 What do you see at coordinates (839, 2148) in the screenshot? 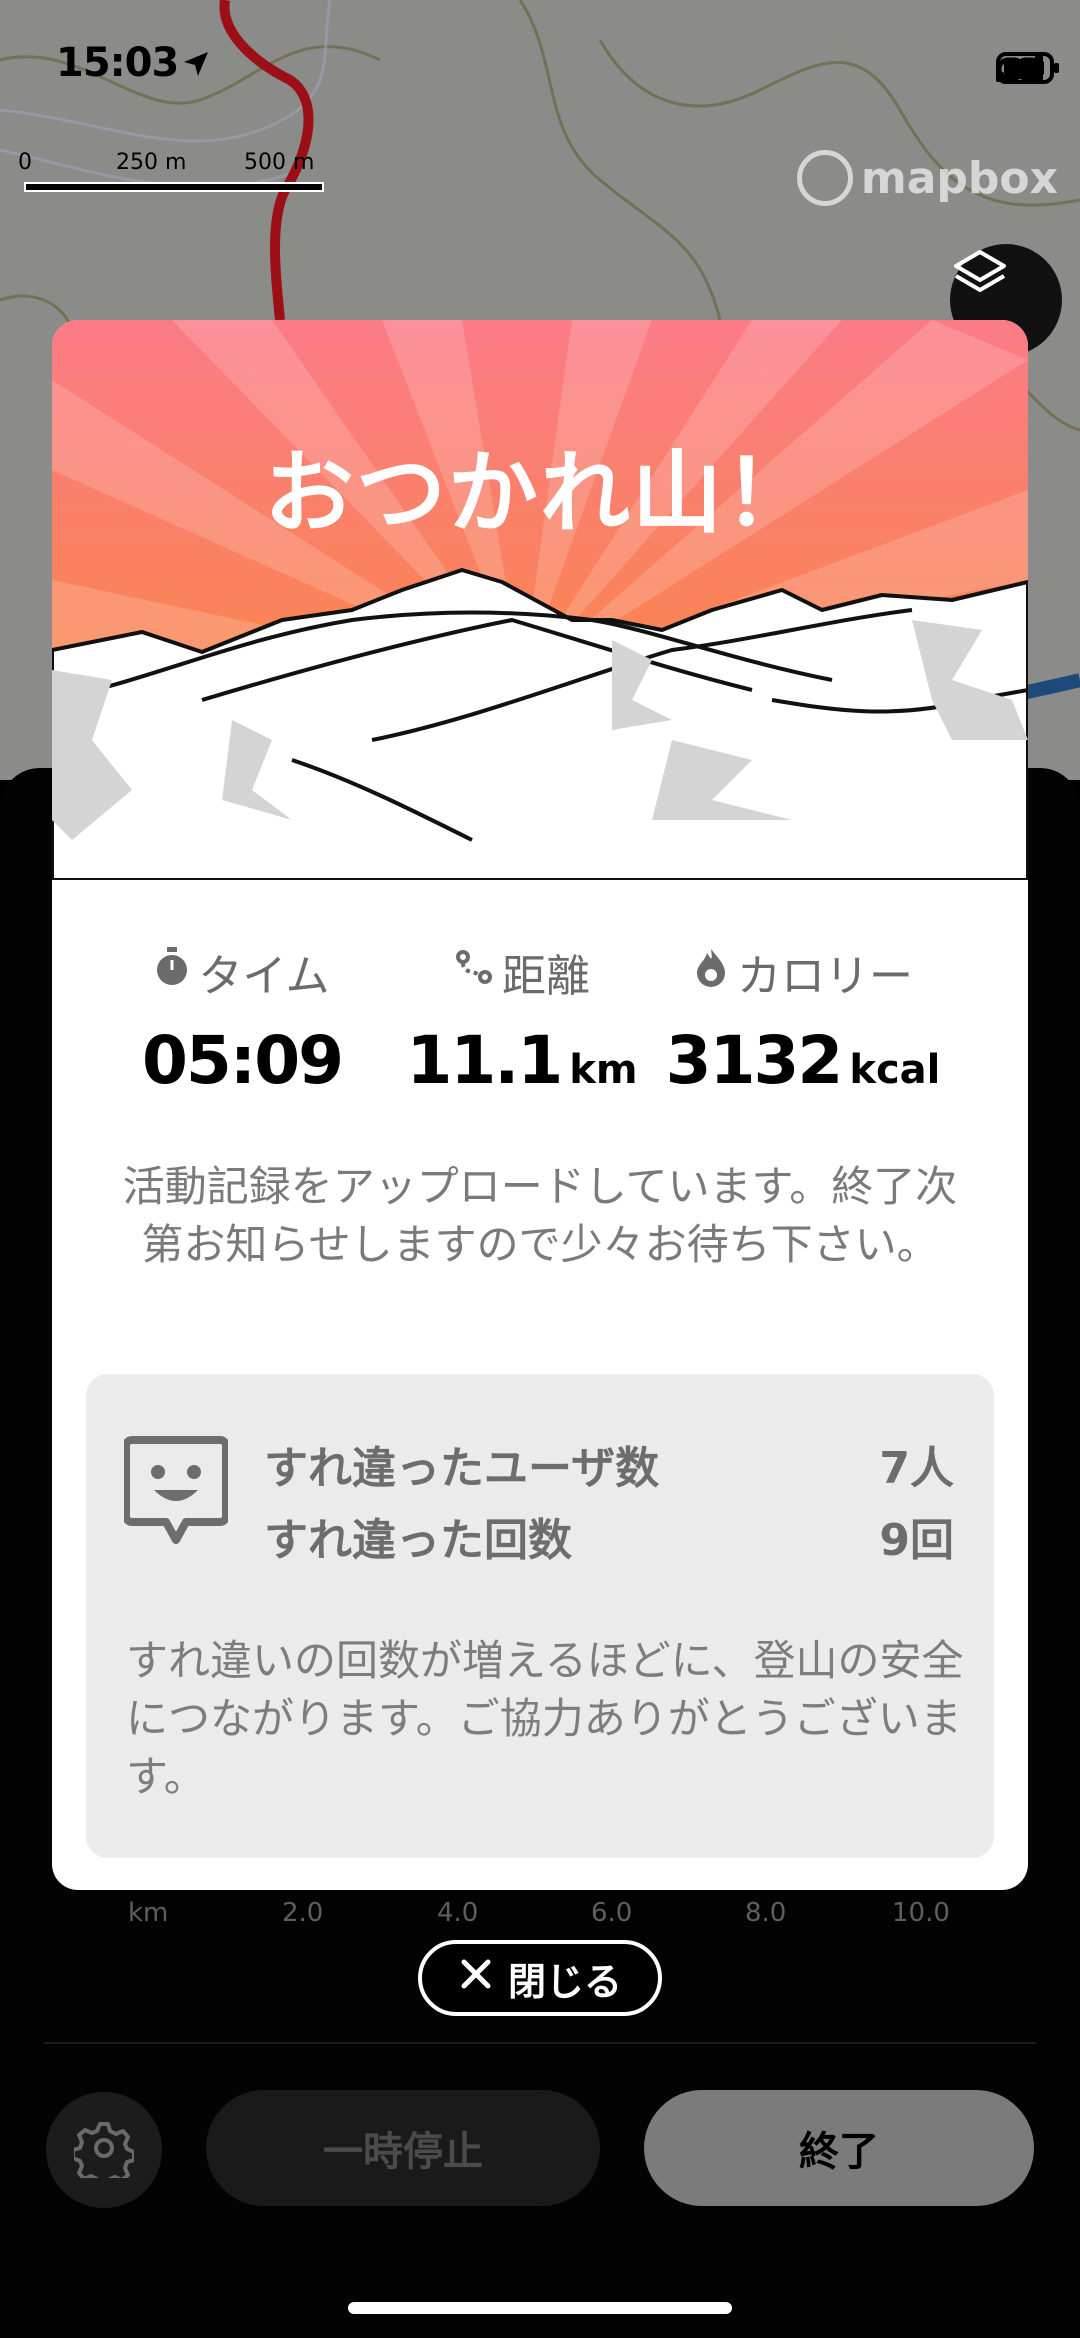
I see `end-button: 終了` at bounding box center [839, 2148].